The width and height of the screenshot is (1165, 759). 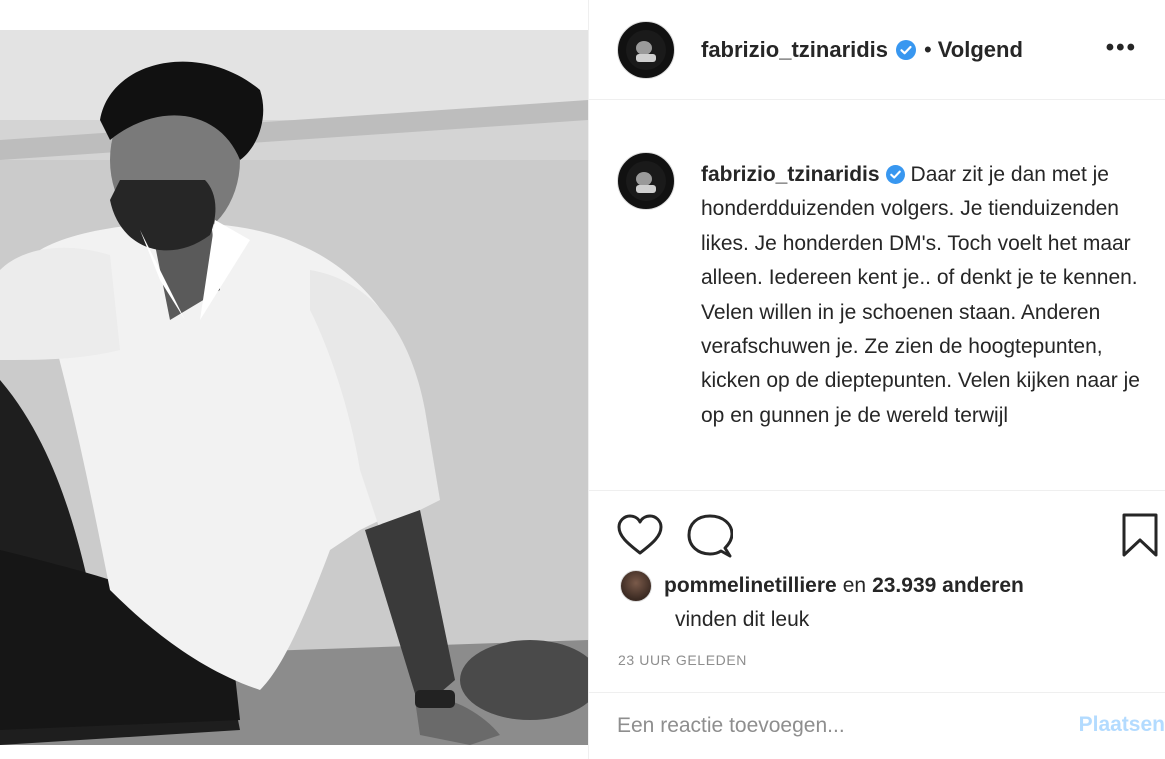 I want to click on comment-icon, so click(x=710, y=538).